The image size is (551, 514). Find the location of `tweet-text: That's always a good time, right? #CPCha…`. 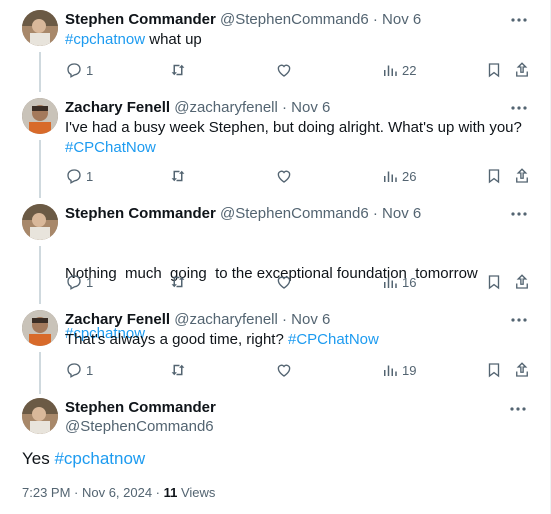

tweet-text: That's always a good time, right? #CPCha… is located at coordinates (295, 340).